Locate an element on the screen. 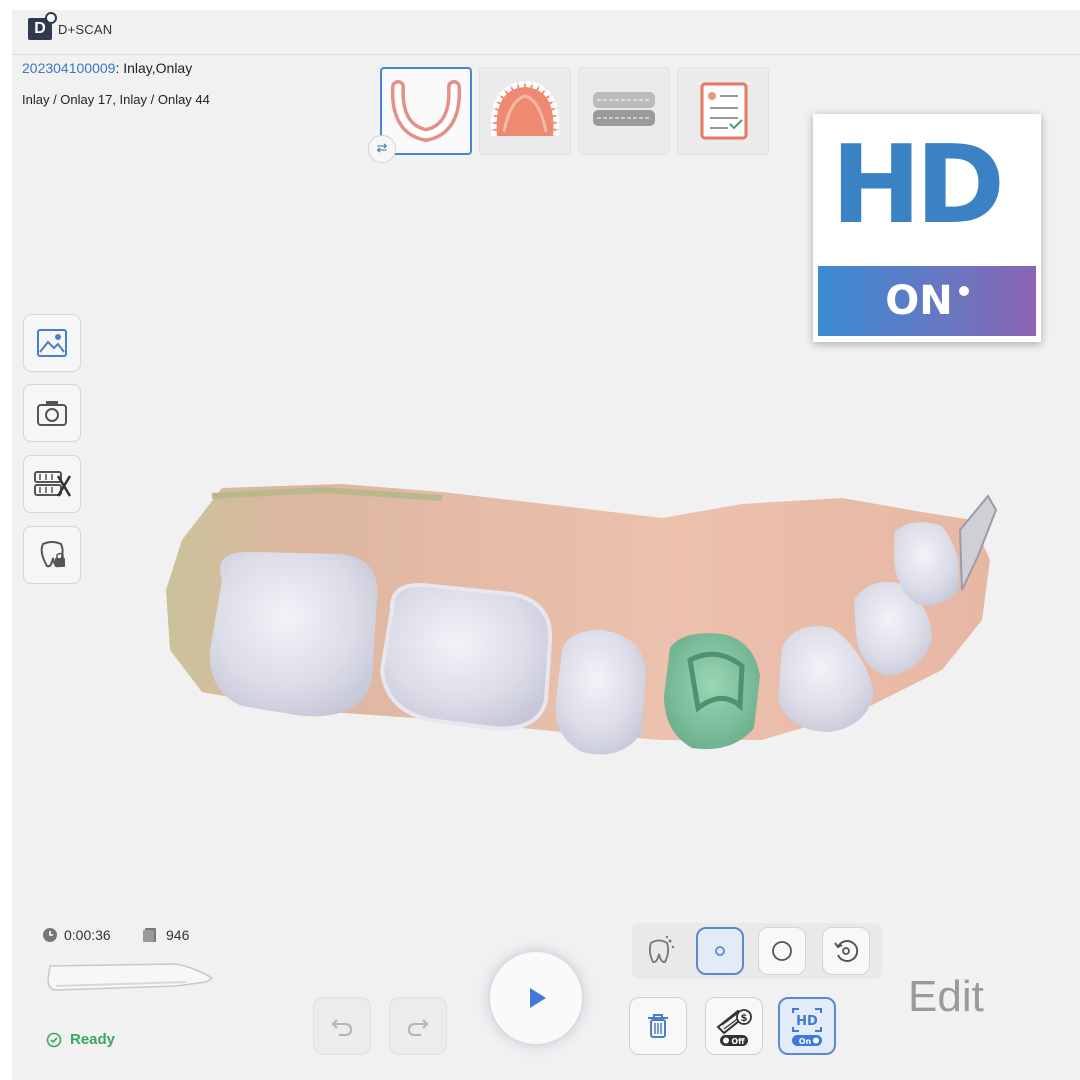 This screenshot has width=1080, height=1080. mode-label: Edit is located at coordinates (946, 996).